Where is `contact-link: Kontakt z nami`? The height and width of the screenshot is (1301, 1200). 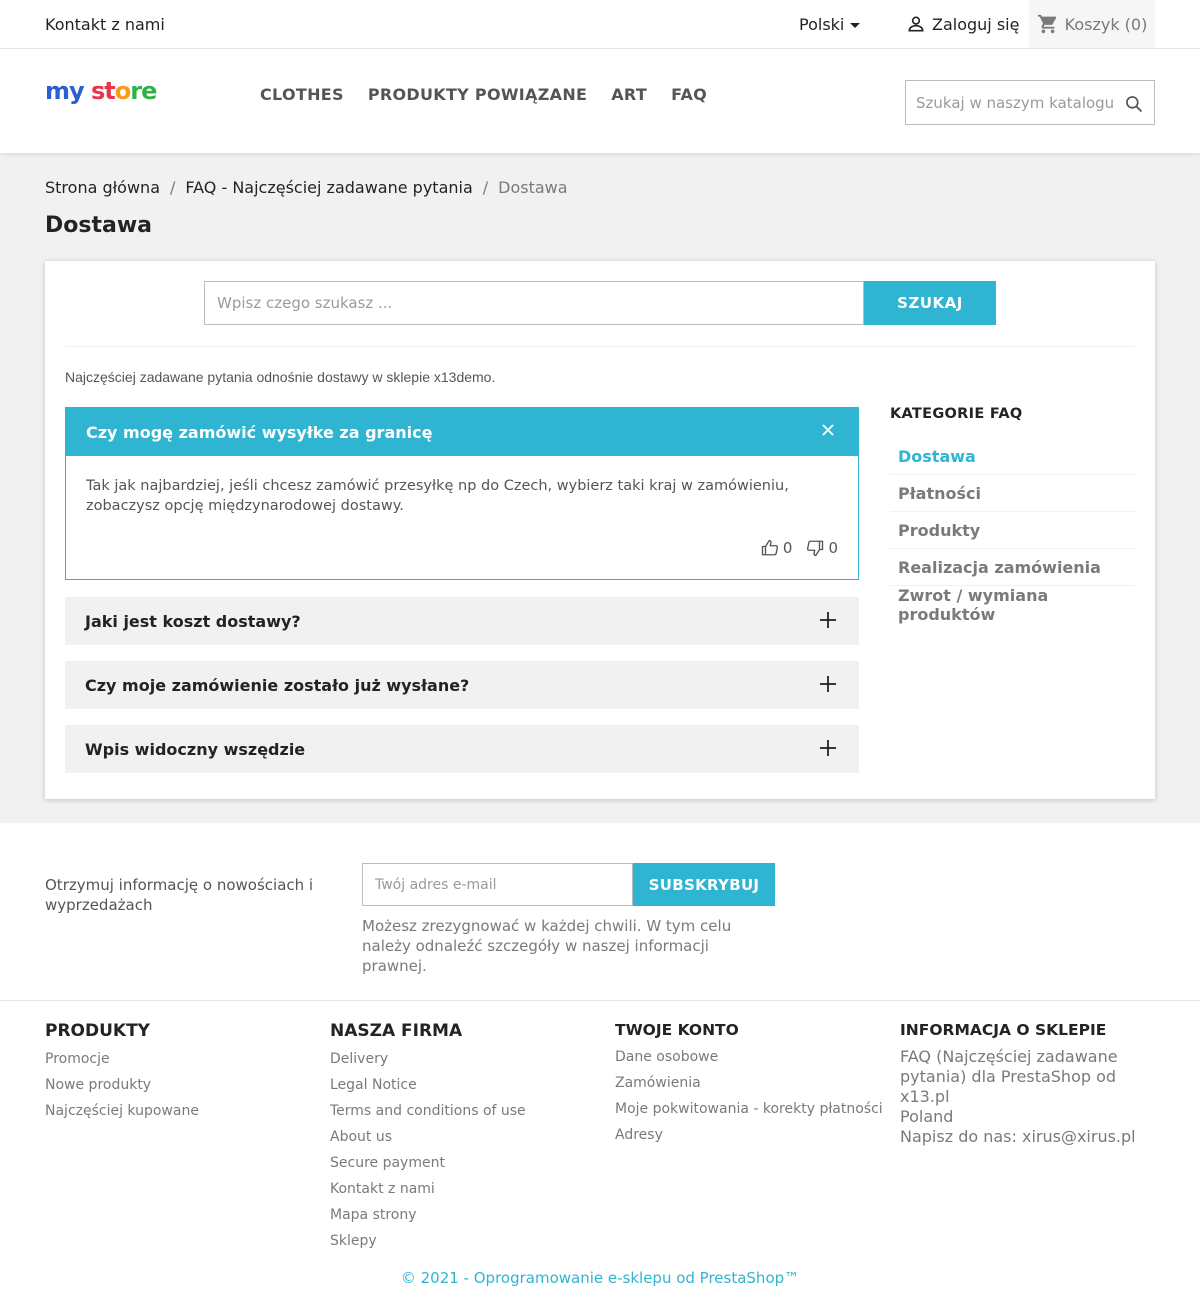 contact-link: Kontakt z nami is located at coordinates (105, 24).